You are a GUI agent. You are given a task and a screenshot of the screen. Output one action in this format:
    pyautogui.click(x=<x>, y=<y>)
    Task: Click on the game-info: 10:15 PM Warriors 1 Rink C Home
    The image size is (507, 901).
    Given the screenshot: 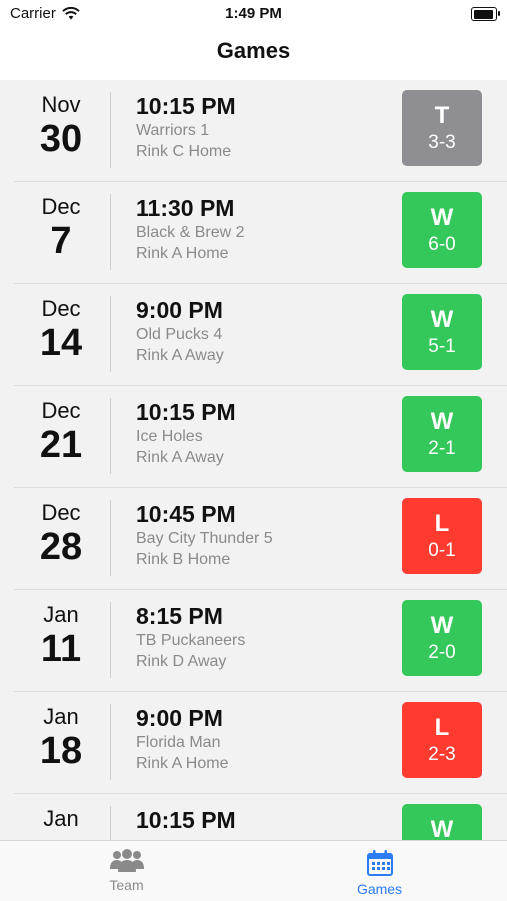 What is the action you would take?
    pyautogui.click(x=186, y=127)
    